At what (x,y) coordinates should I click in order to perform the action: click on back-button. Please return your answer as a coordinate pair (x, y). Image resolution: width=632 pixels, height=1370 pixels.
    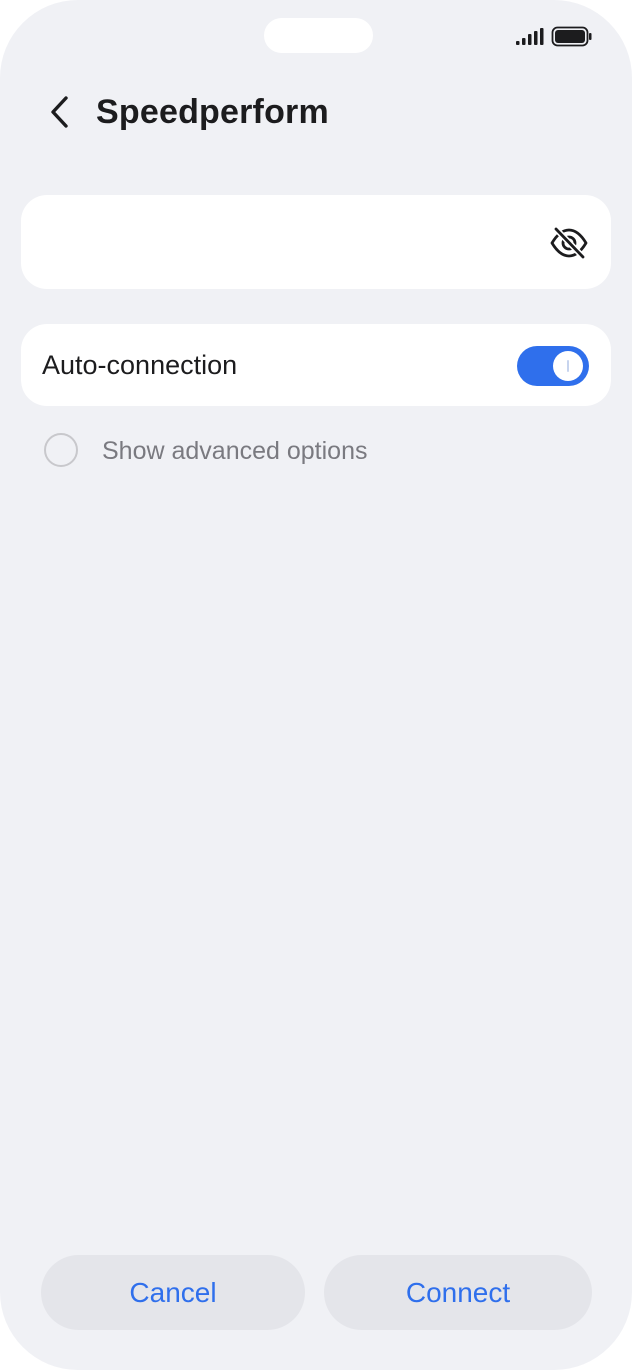
    Looking at the image, I should click on (60, 112).